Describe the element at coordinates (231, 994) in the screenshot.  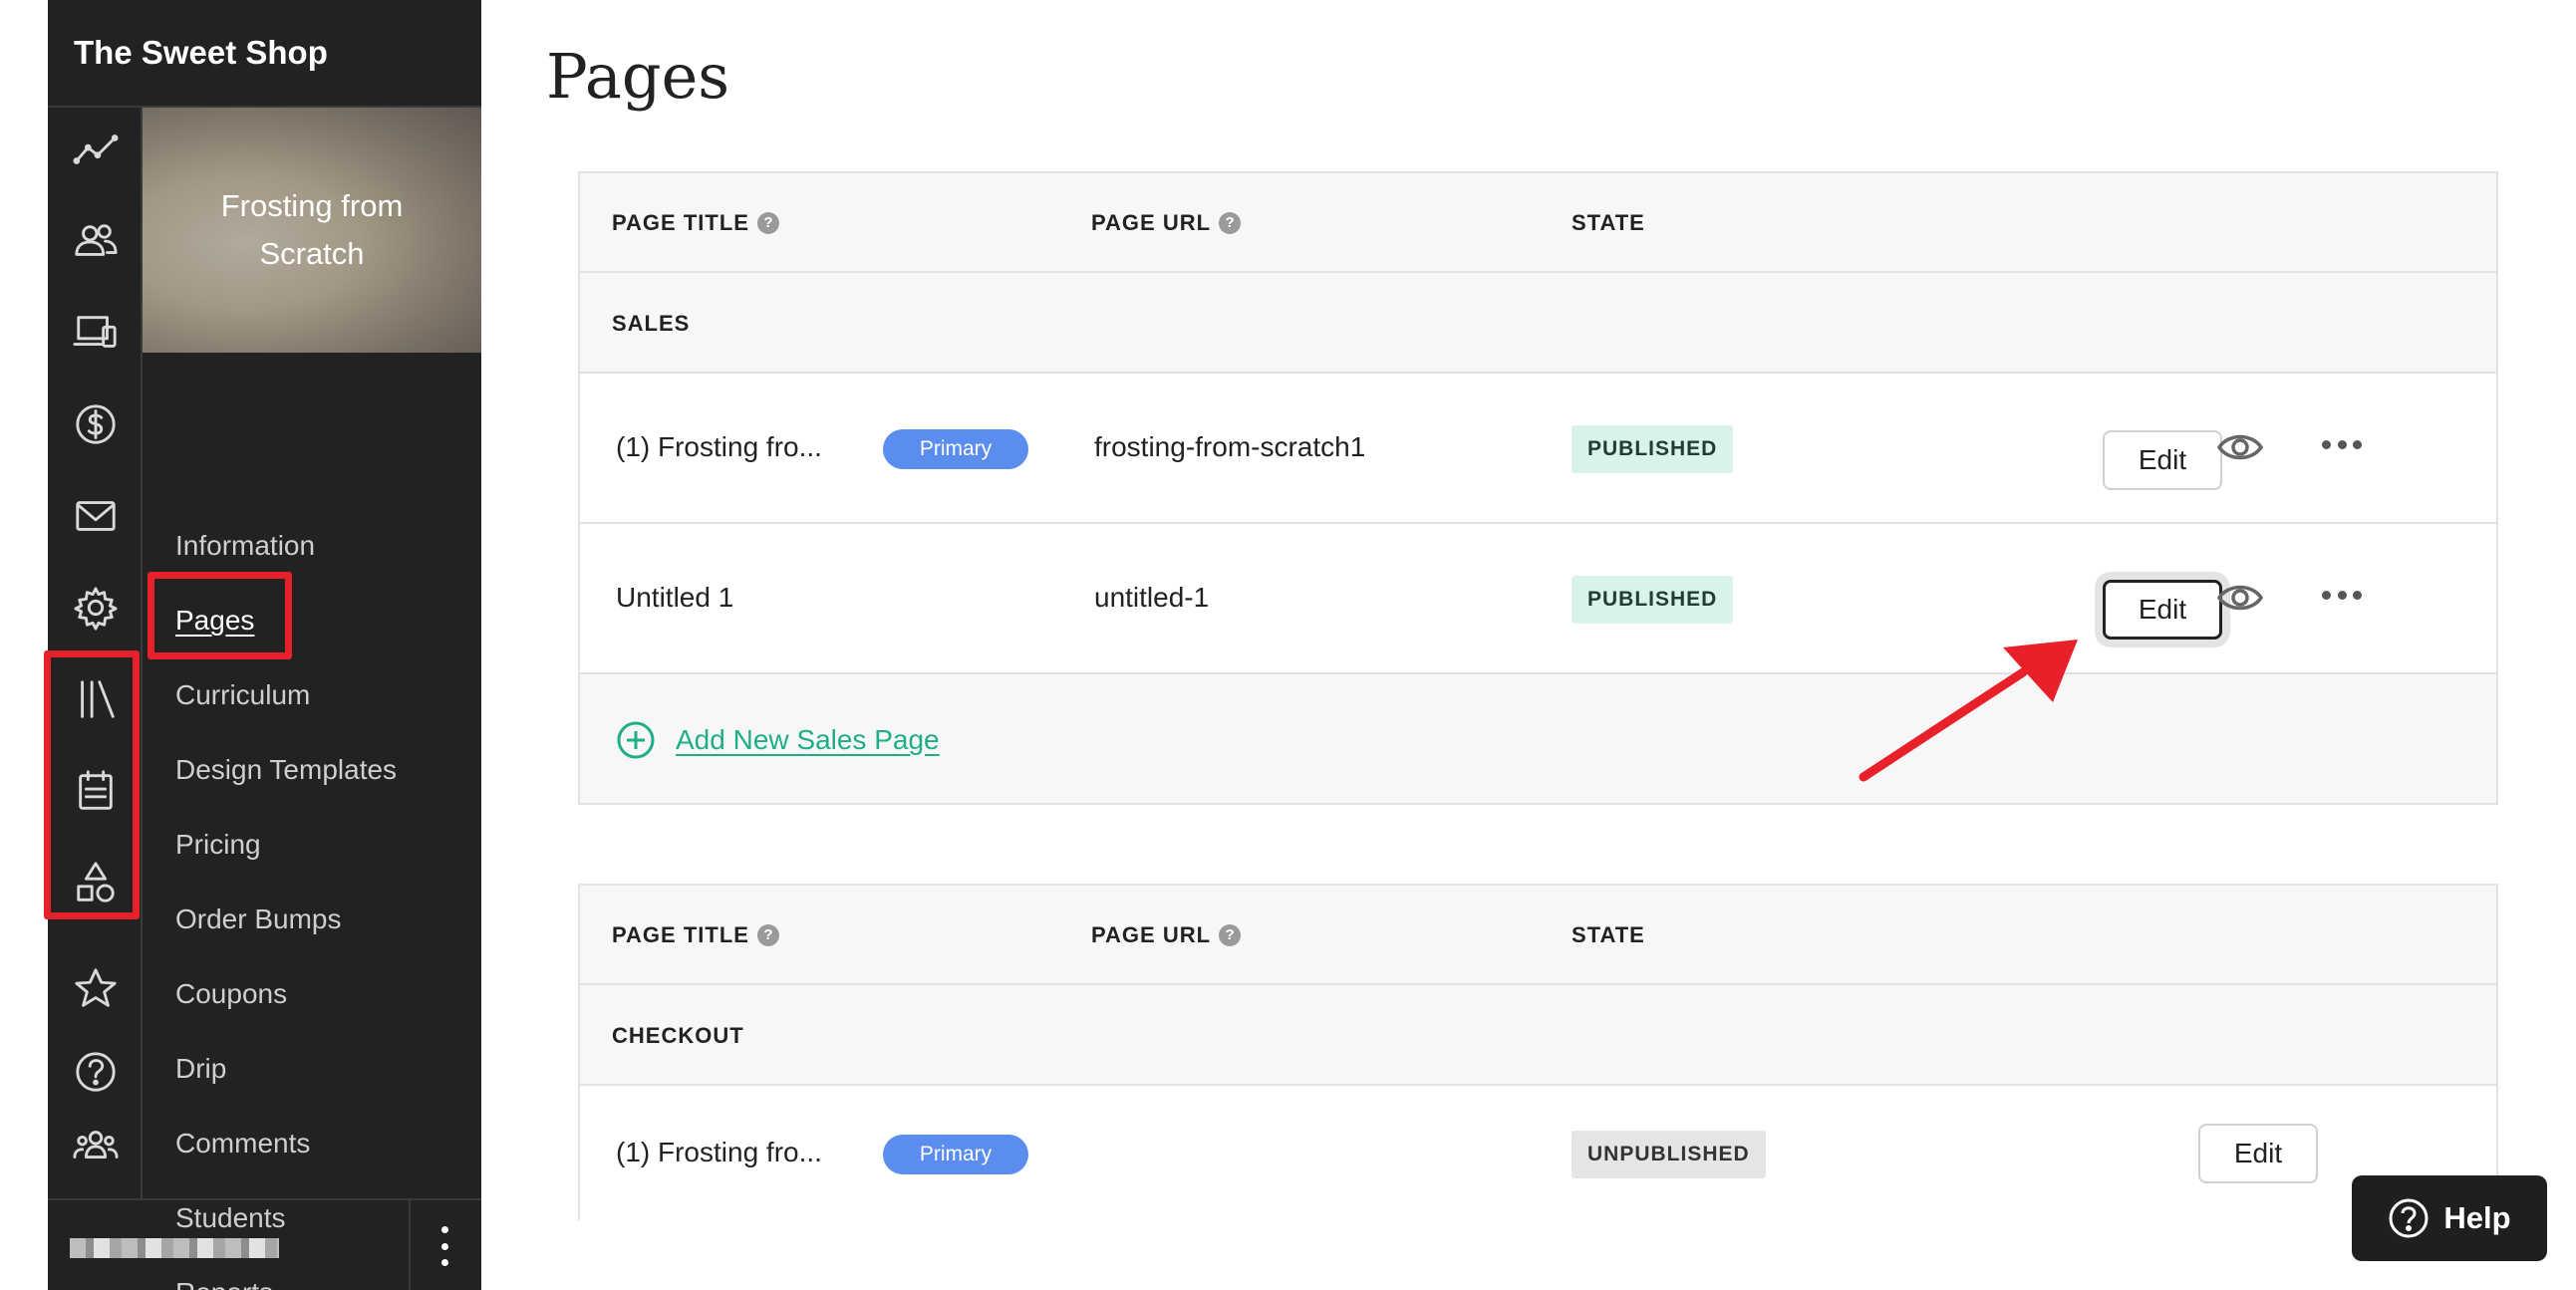
I see `nav-item-coupons: Coupons` at that location.